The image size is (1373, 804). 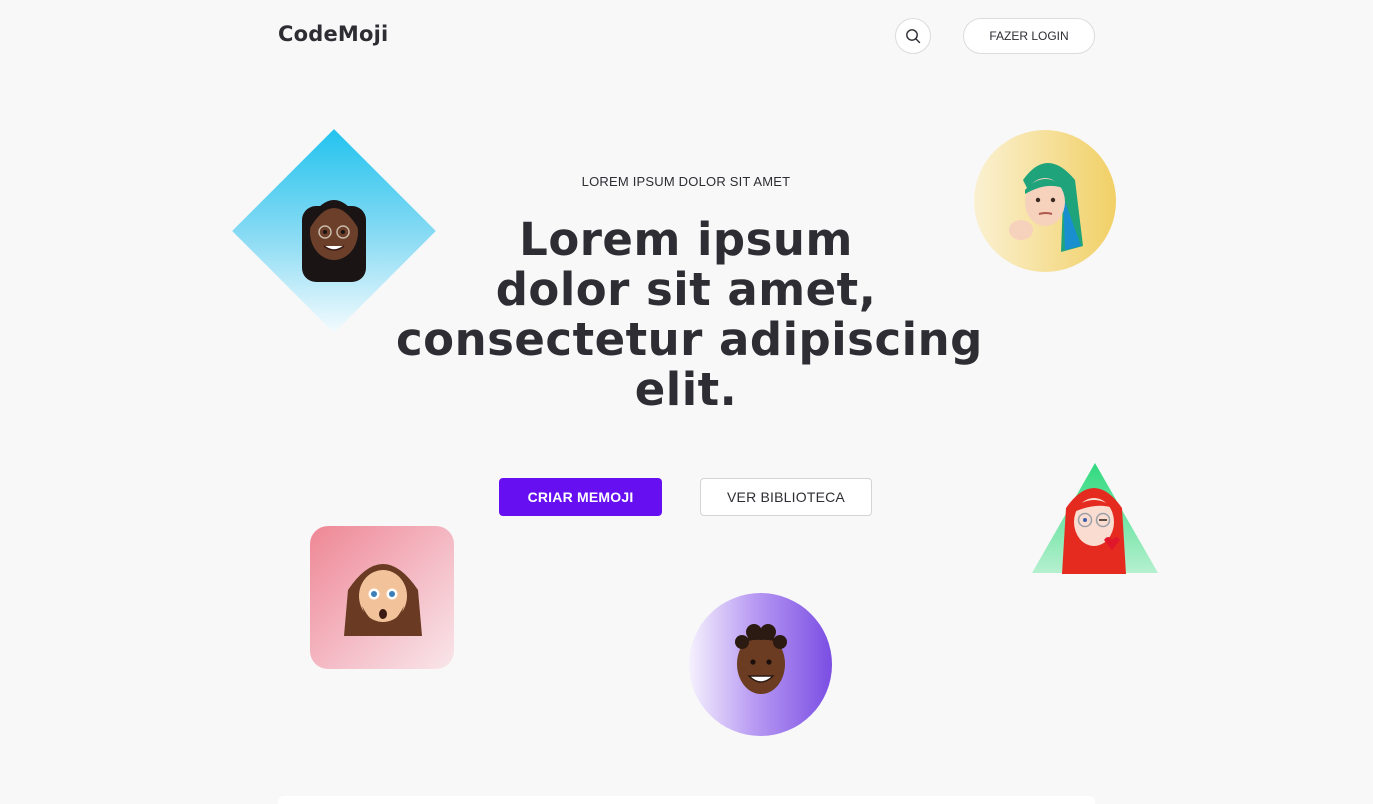 What do you see at coordinates (334, 241) in the screenshot?
I see `avatar-memoji-braids` at bounding box center [334, 241].